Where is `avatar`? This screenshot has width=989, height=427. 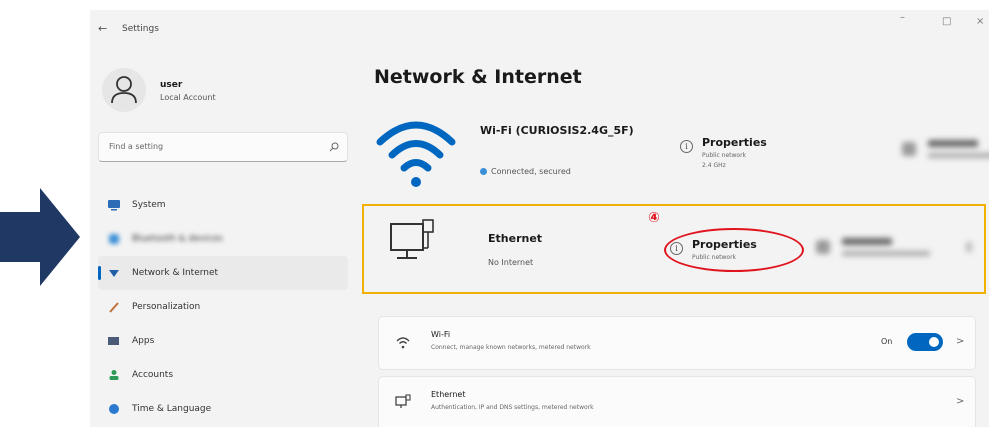
avatar is located at coordinates (124, 90).